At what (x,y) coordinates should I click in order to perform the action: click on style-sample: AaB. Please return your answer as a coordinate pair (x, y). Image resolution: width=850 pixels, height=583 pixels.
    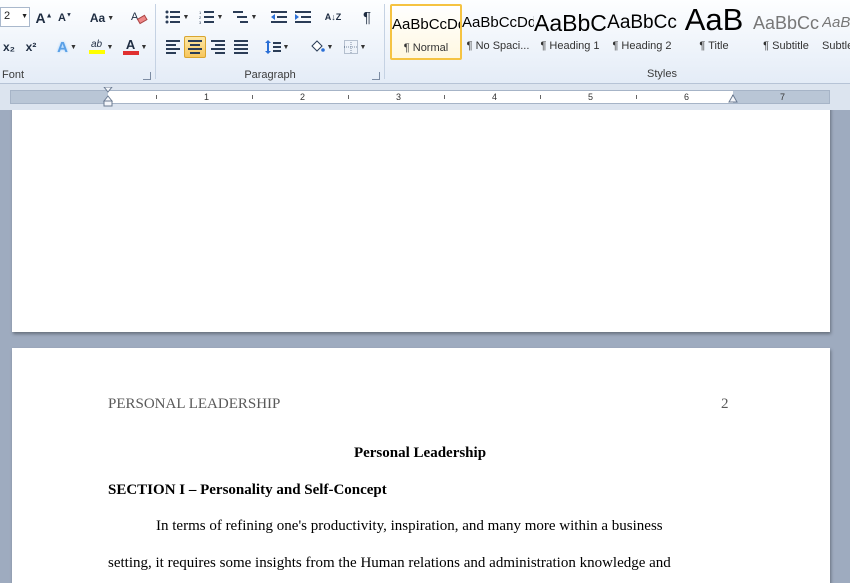
    Looking at the image, I should click on (714, 20).